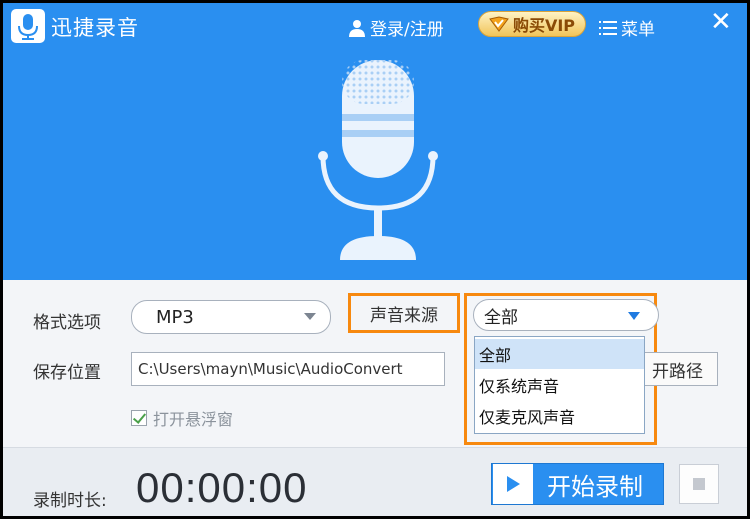 The width and height of the screenshot is (750, 519). What do you see at coordinates (638, 30) in the screenshot?
I see `menu-label: 菜单` at bounding box center [638, 30].